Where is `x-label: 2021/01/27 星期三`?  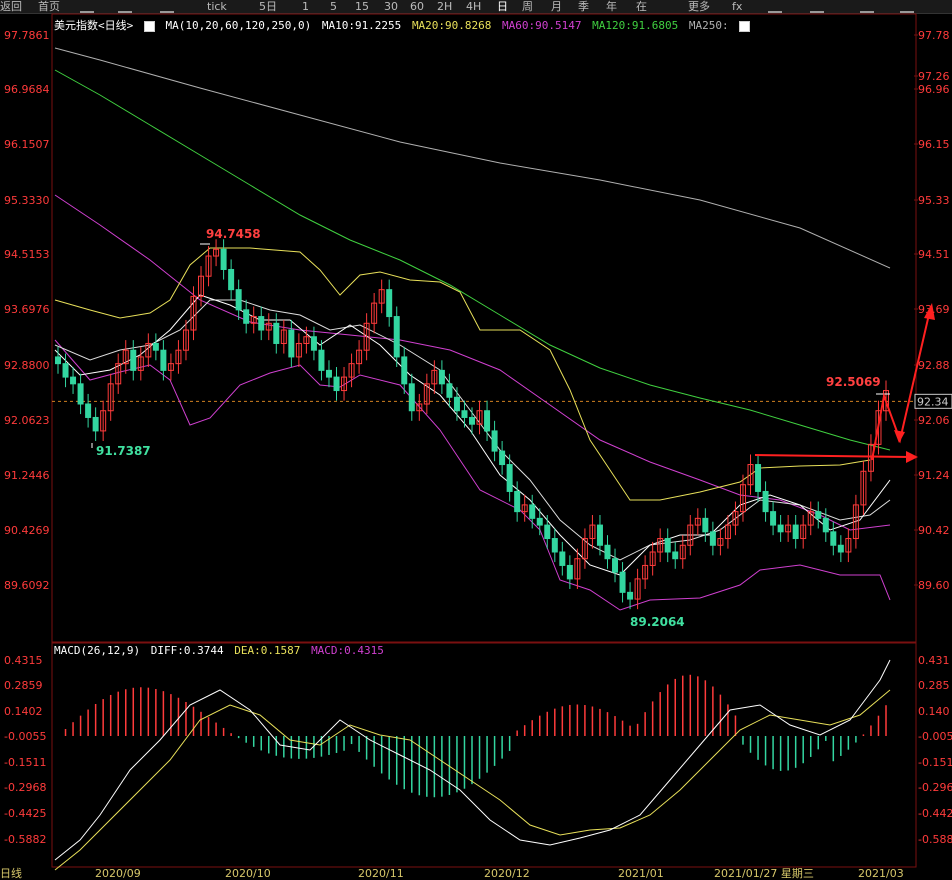
x-label: 2021/01/27 星期三 is located at coordinates (764, 873).